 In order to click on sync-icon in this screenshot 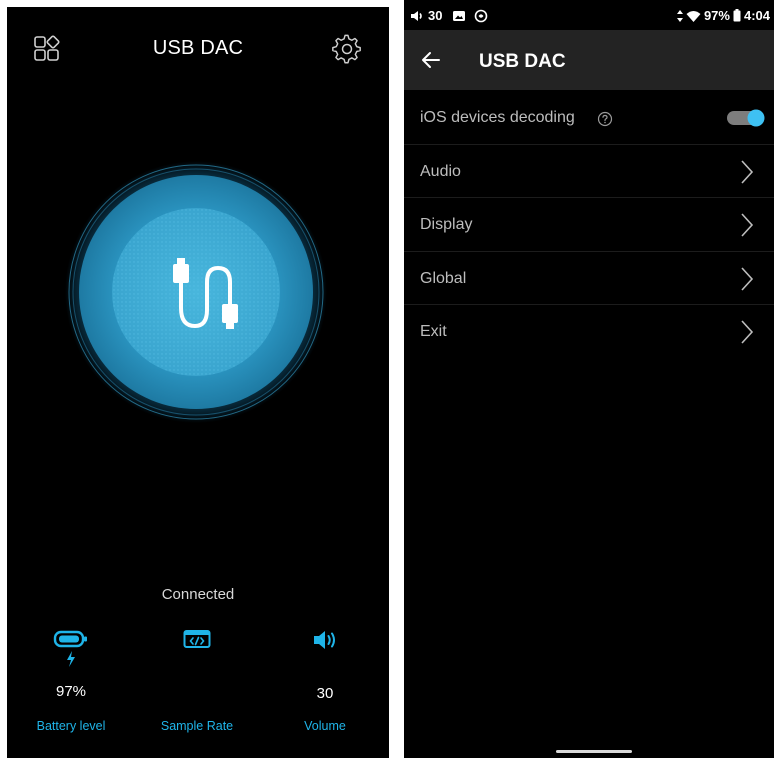, I will do `click(481, 15)`.